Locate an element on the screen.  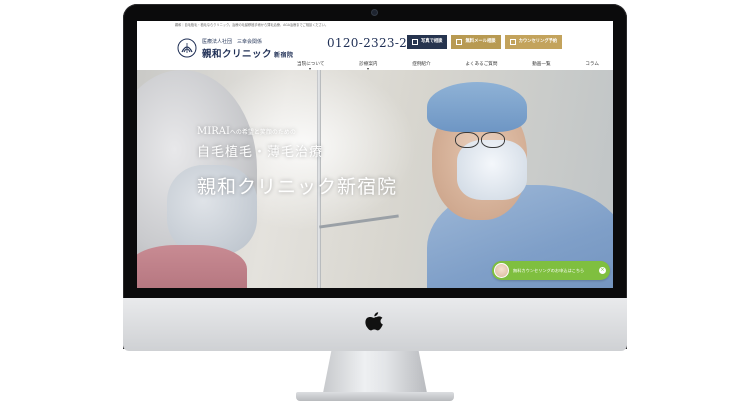
surgical-tool-image is located at coordinates (359, 221).